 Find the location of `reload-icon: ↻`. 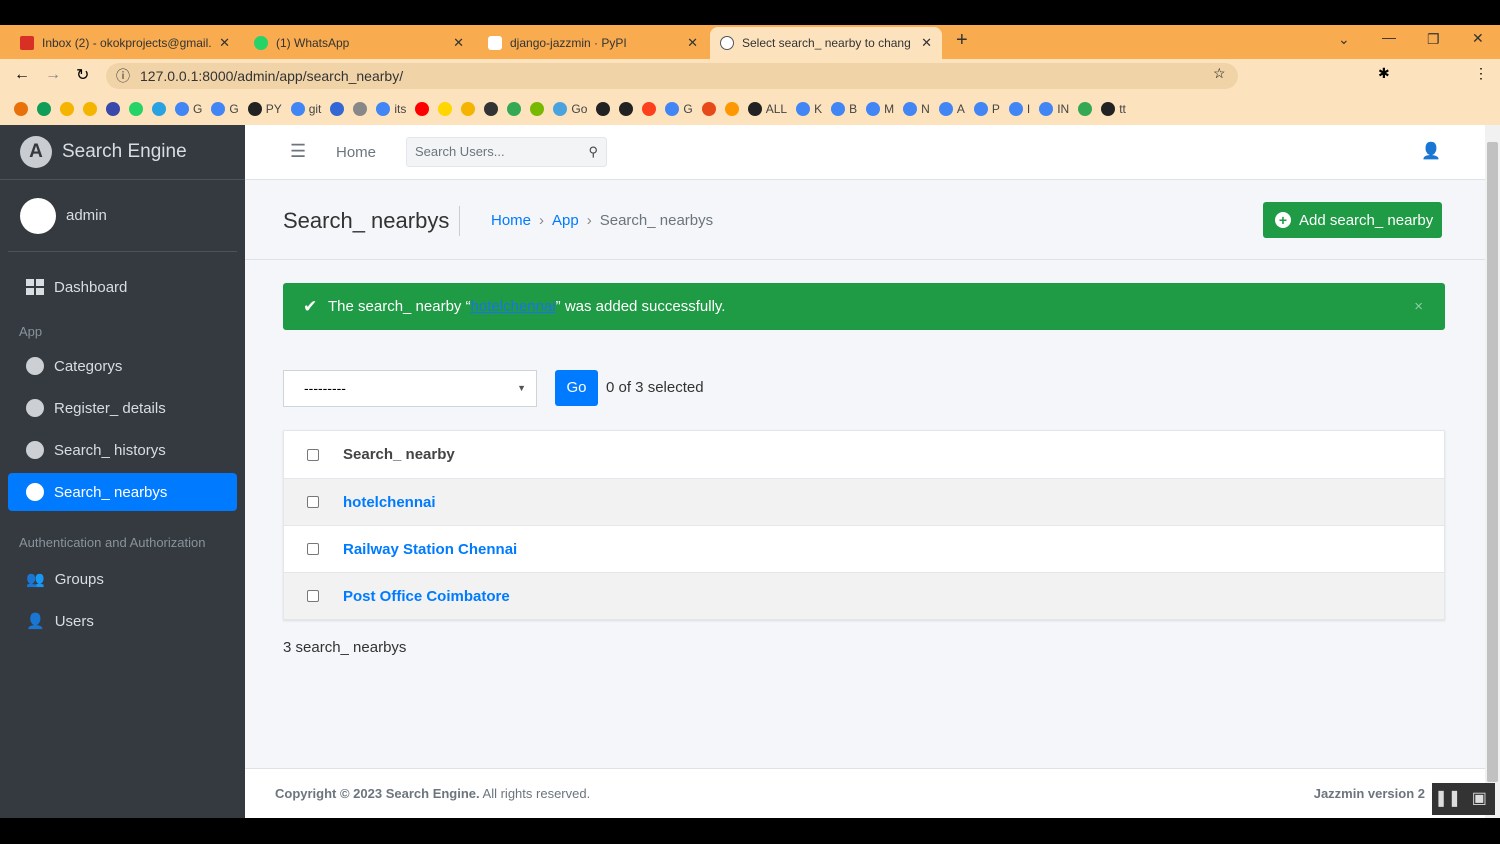

reload-icon: ↻ is located at coordinates (82, 75).